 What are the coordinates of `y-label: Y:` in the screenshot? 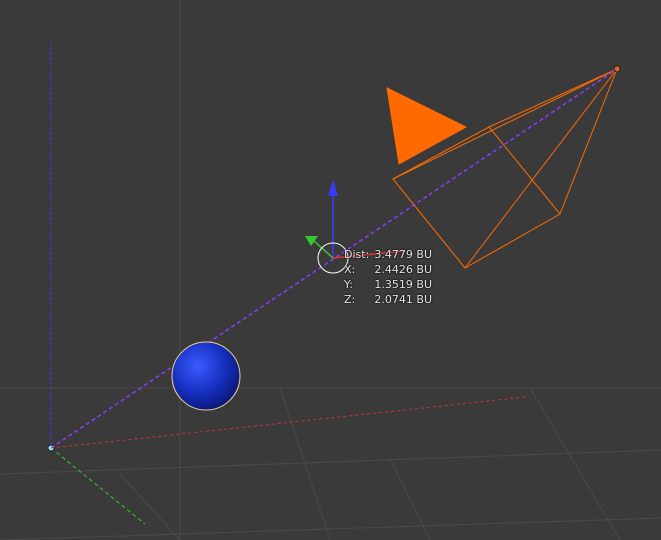 It's located at (348, 284).